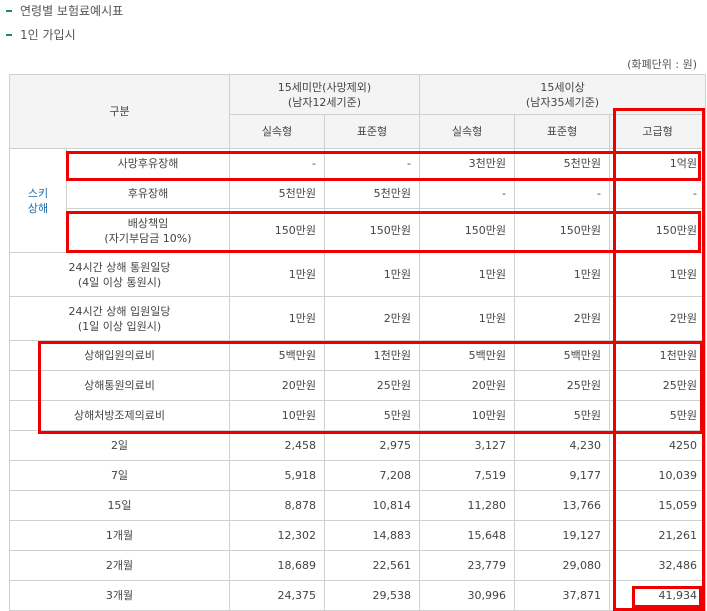 The image size is (707, 611). Describe the element at coordinates (658, 163) in the screenshot. I see `table-cell: 1억원` at that location.